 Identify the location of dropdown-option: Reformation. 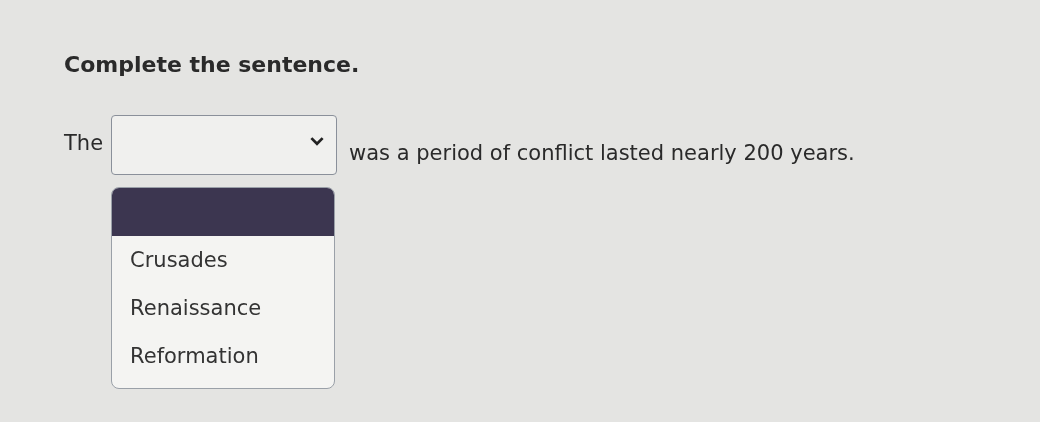
(223, 356).